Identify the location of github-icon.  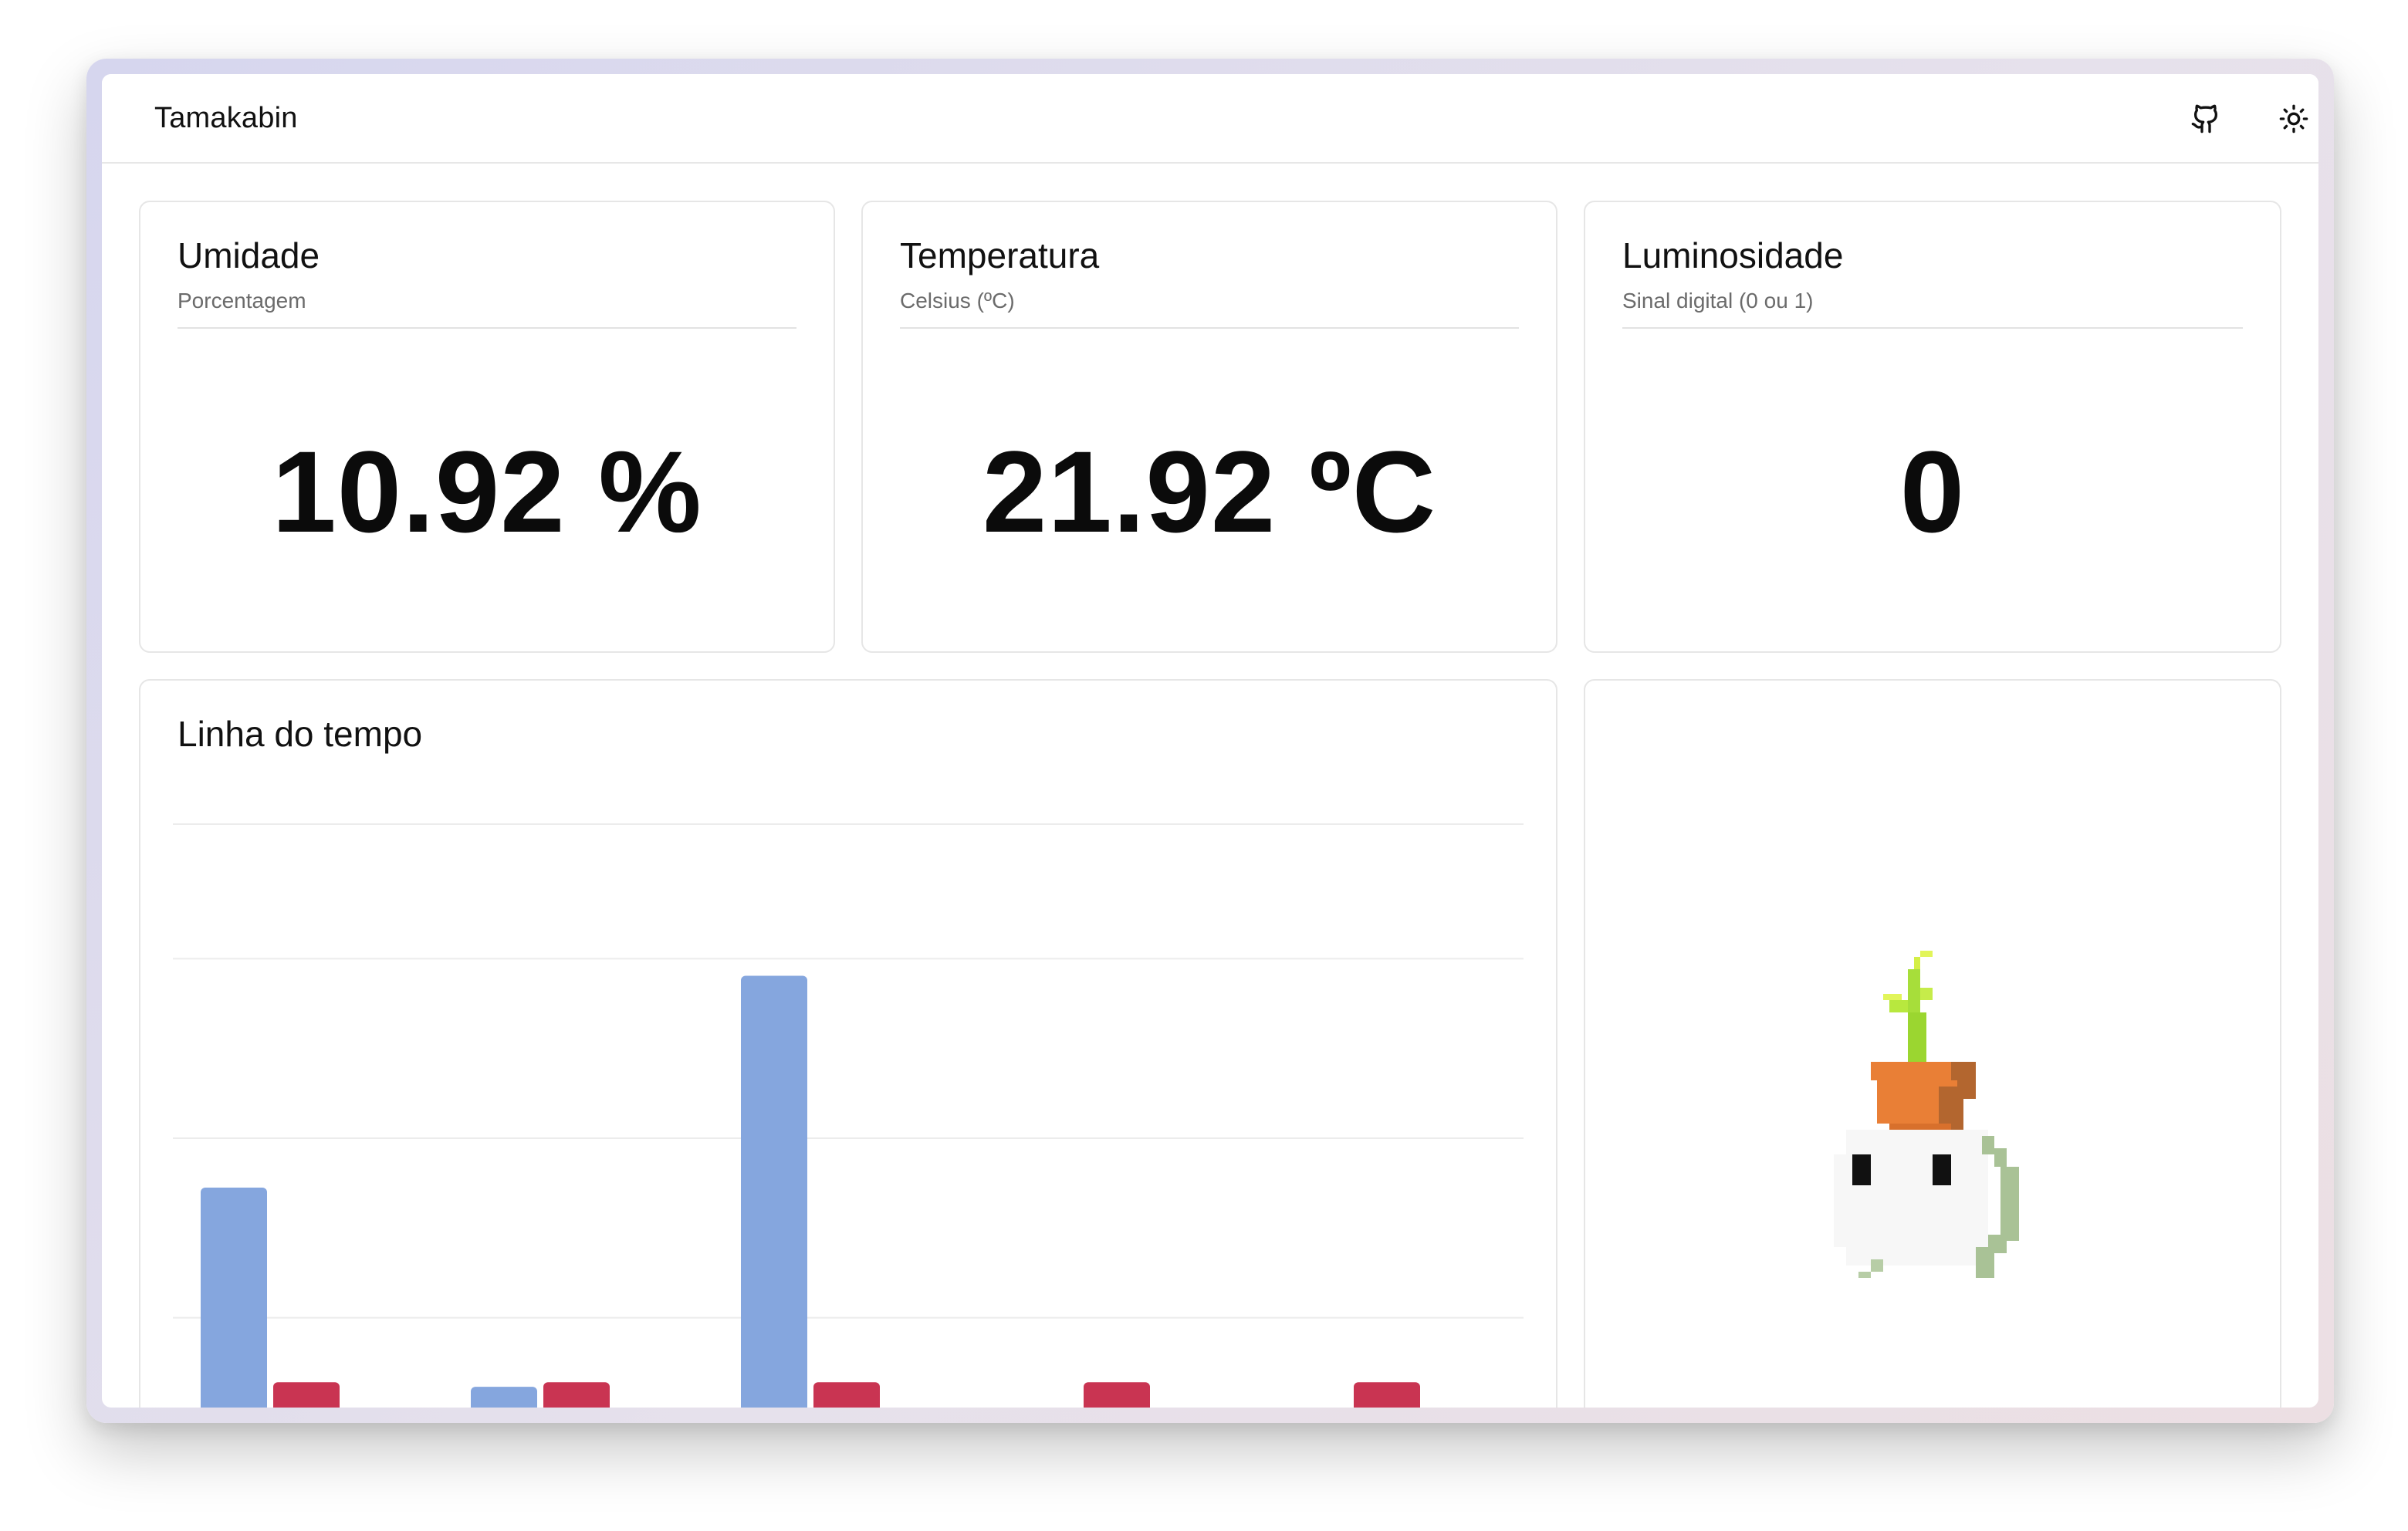
(2204, 119).